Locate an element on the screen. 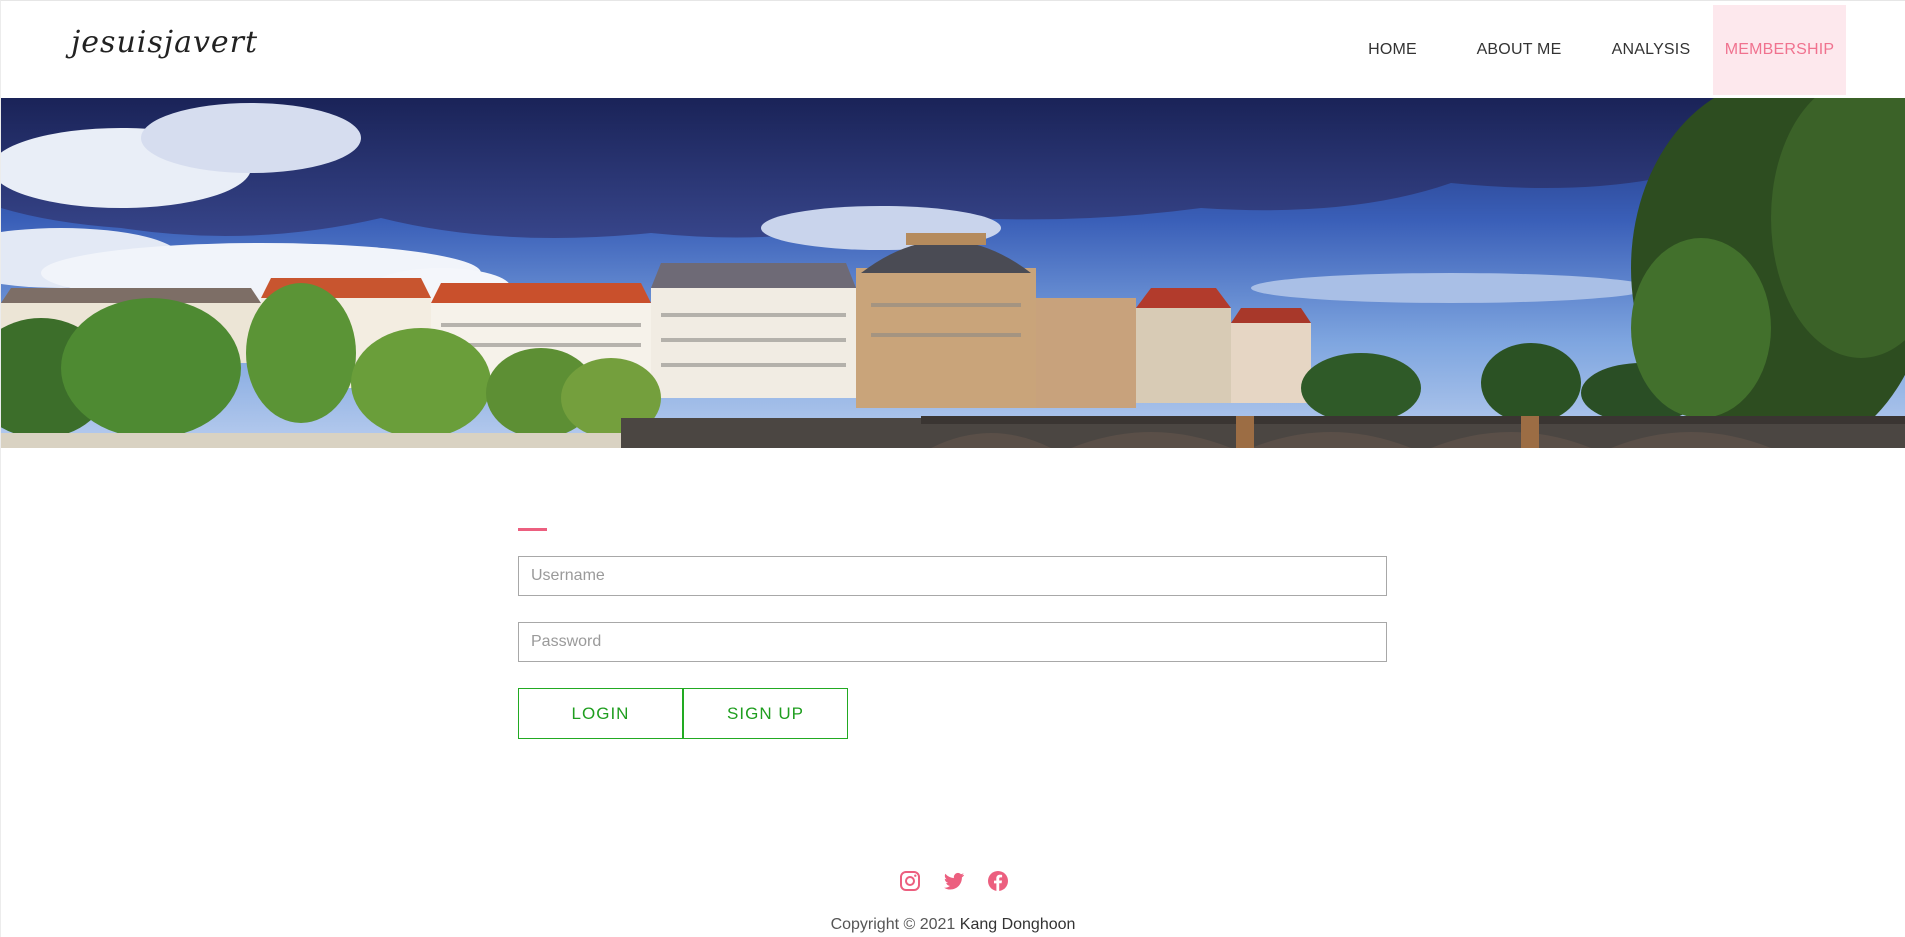  site-logo: jesuisjavert is located at coordinates (164, 42).